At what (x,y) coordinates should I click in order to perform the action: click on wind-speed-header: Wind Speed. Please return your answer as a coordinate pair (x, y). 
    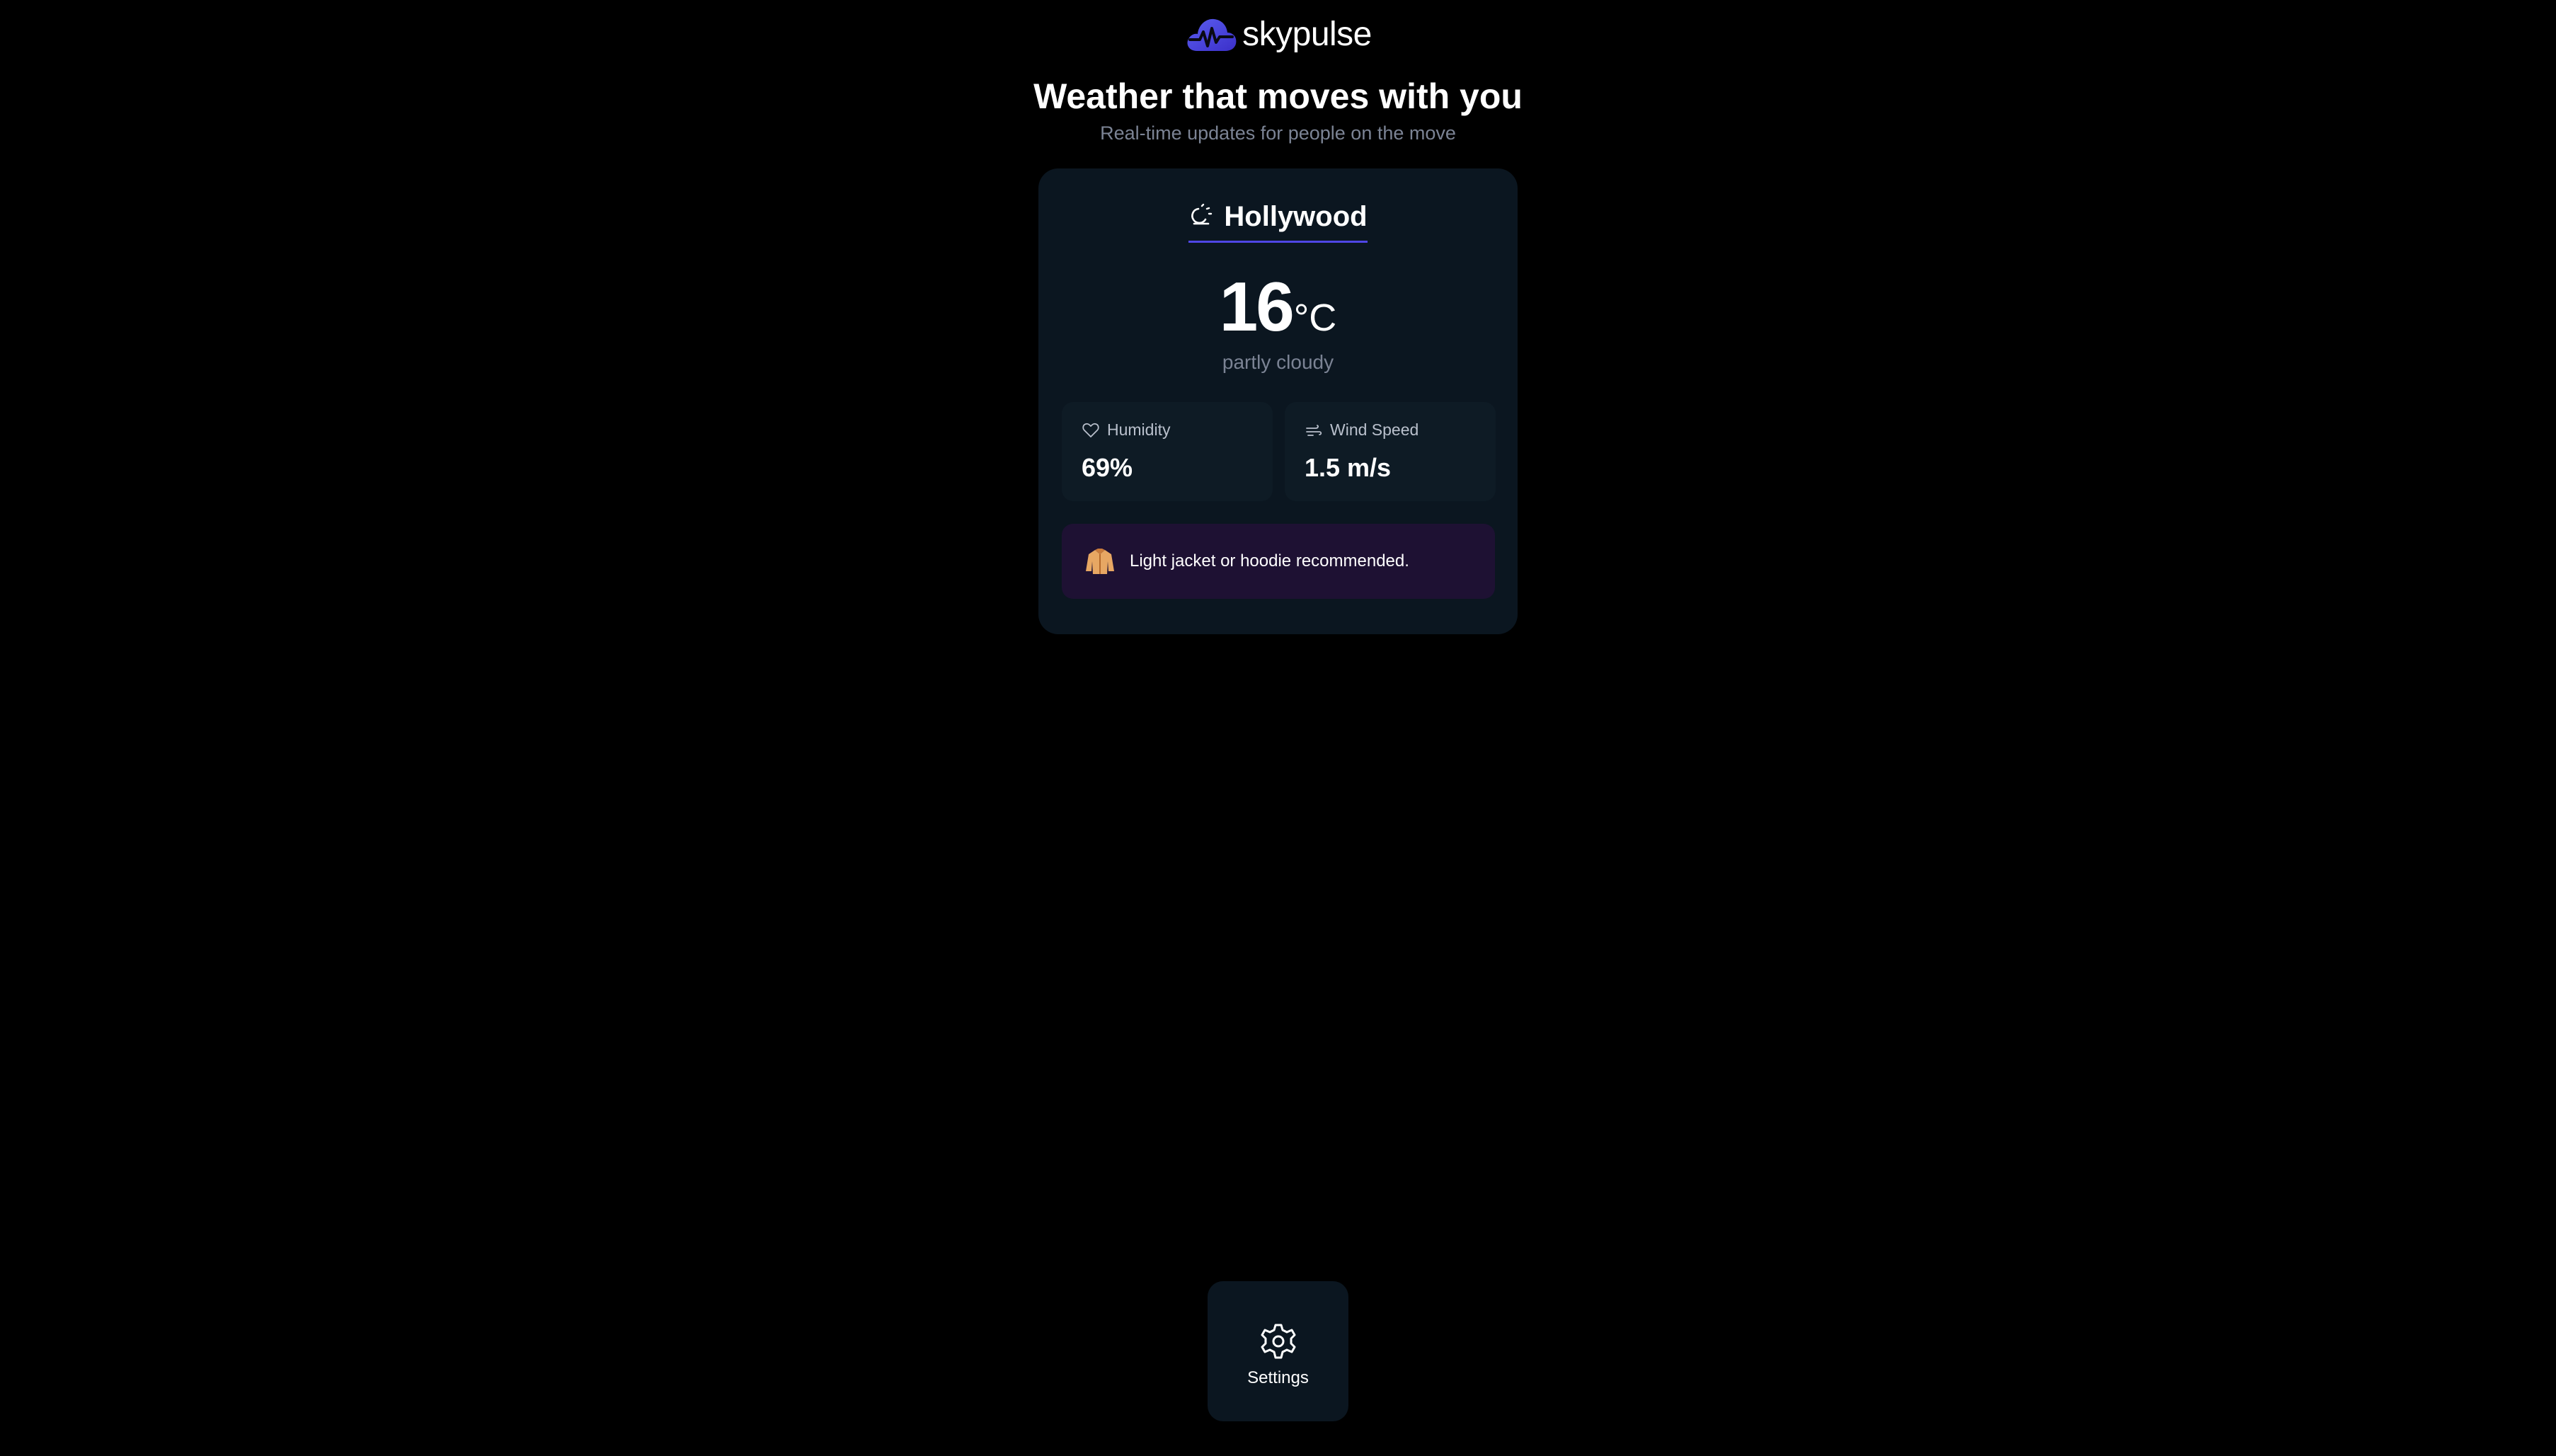
    Looking at the image, I should click on (1362, 430).